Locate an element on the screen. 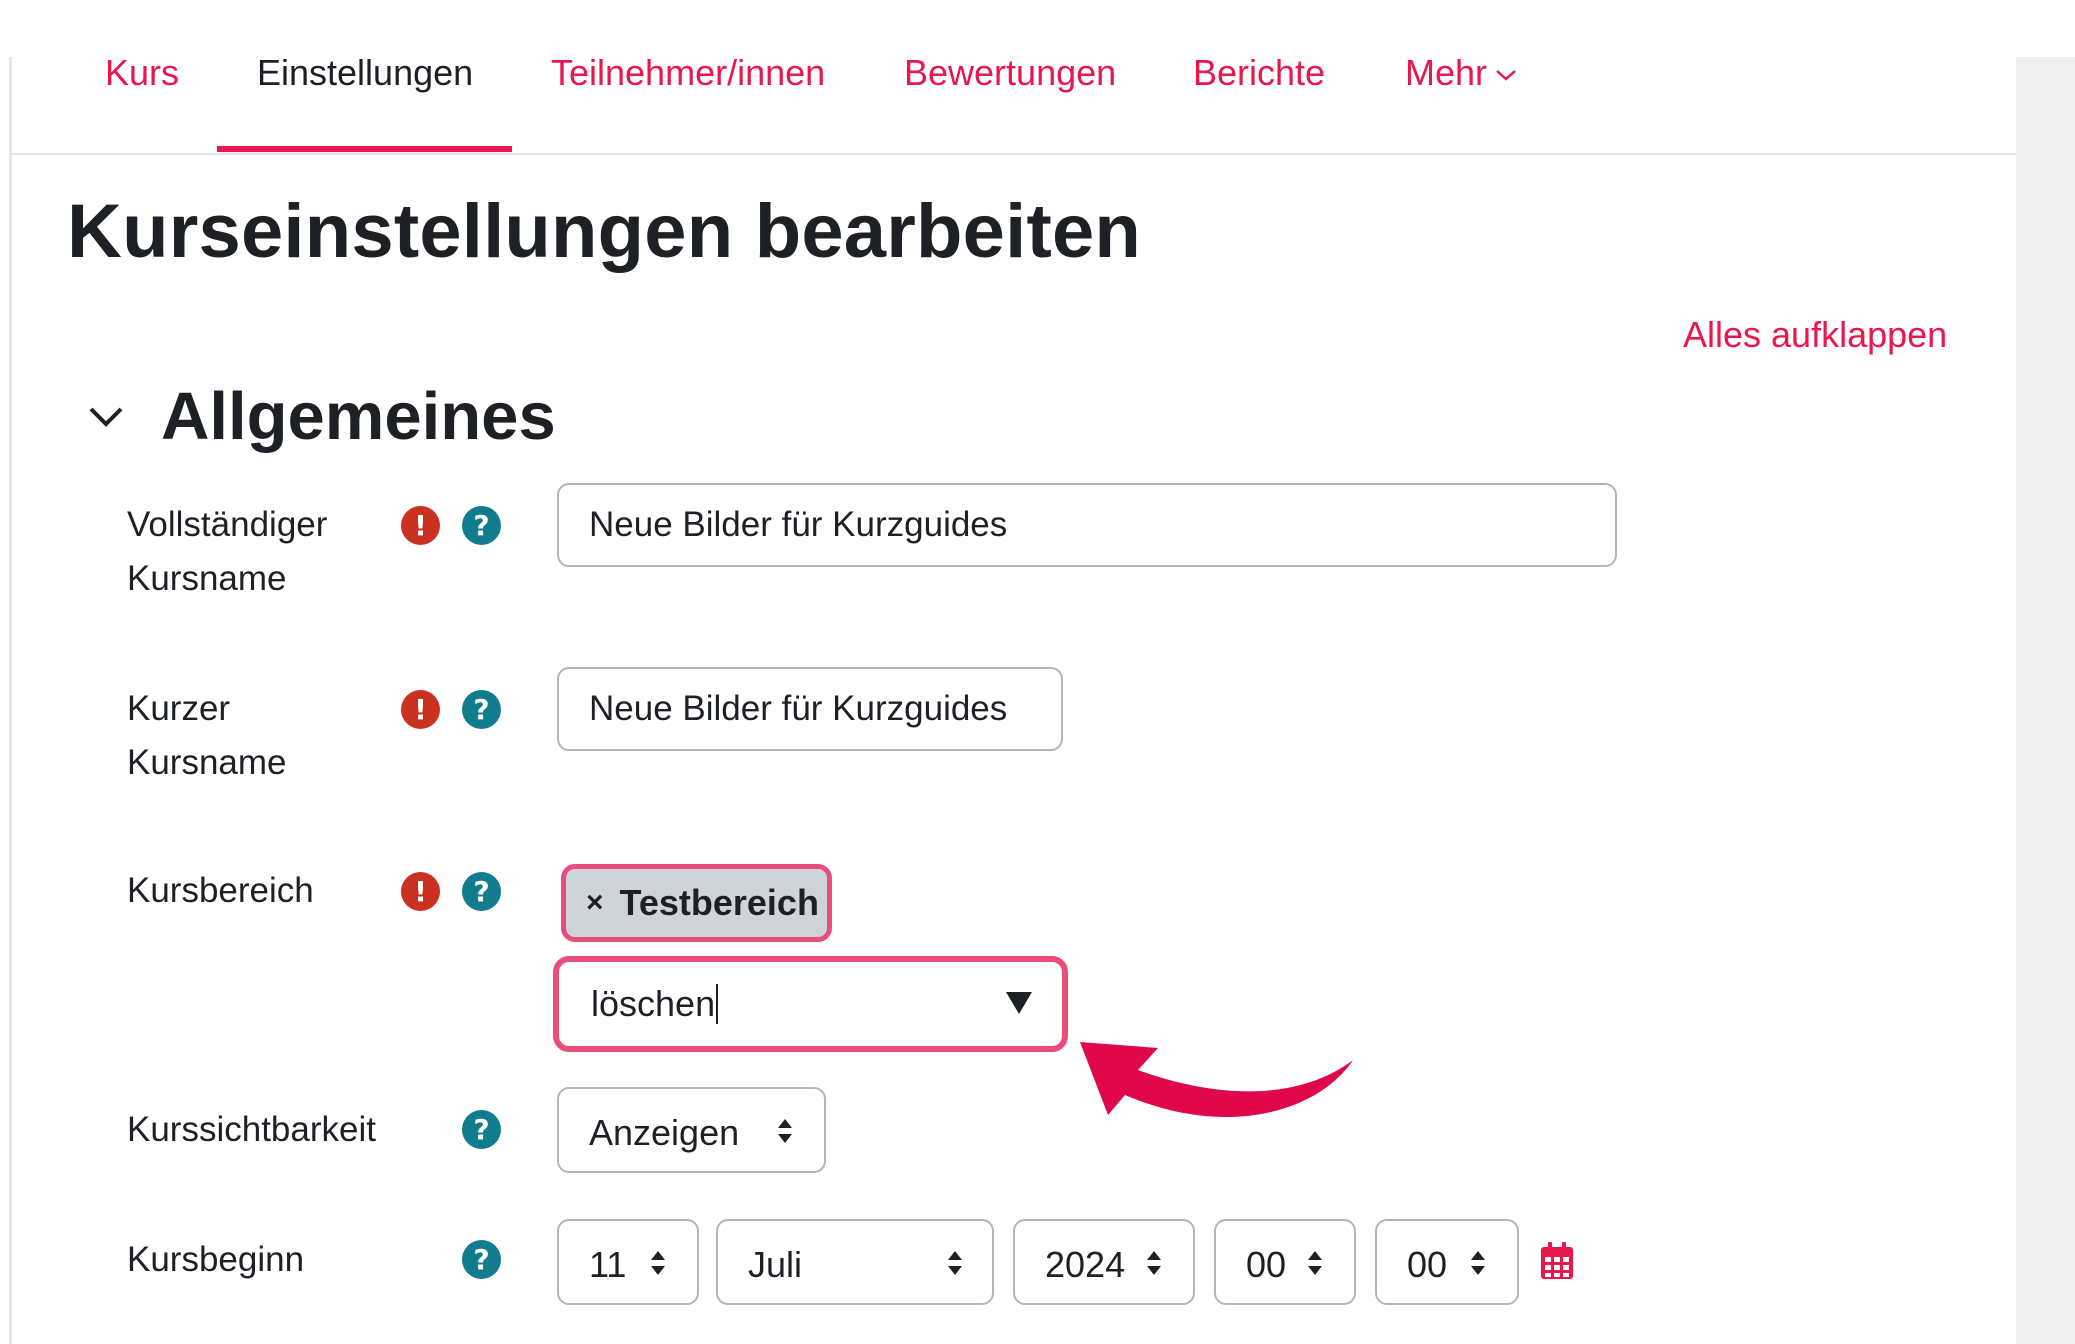 This screenshot has width=2075, height=1344. nav-mehr-label: Mehr is located at coordinates (1446, 72).